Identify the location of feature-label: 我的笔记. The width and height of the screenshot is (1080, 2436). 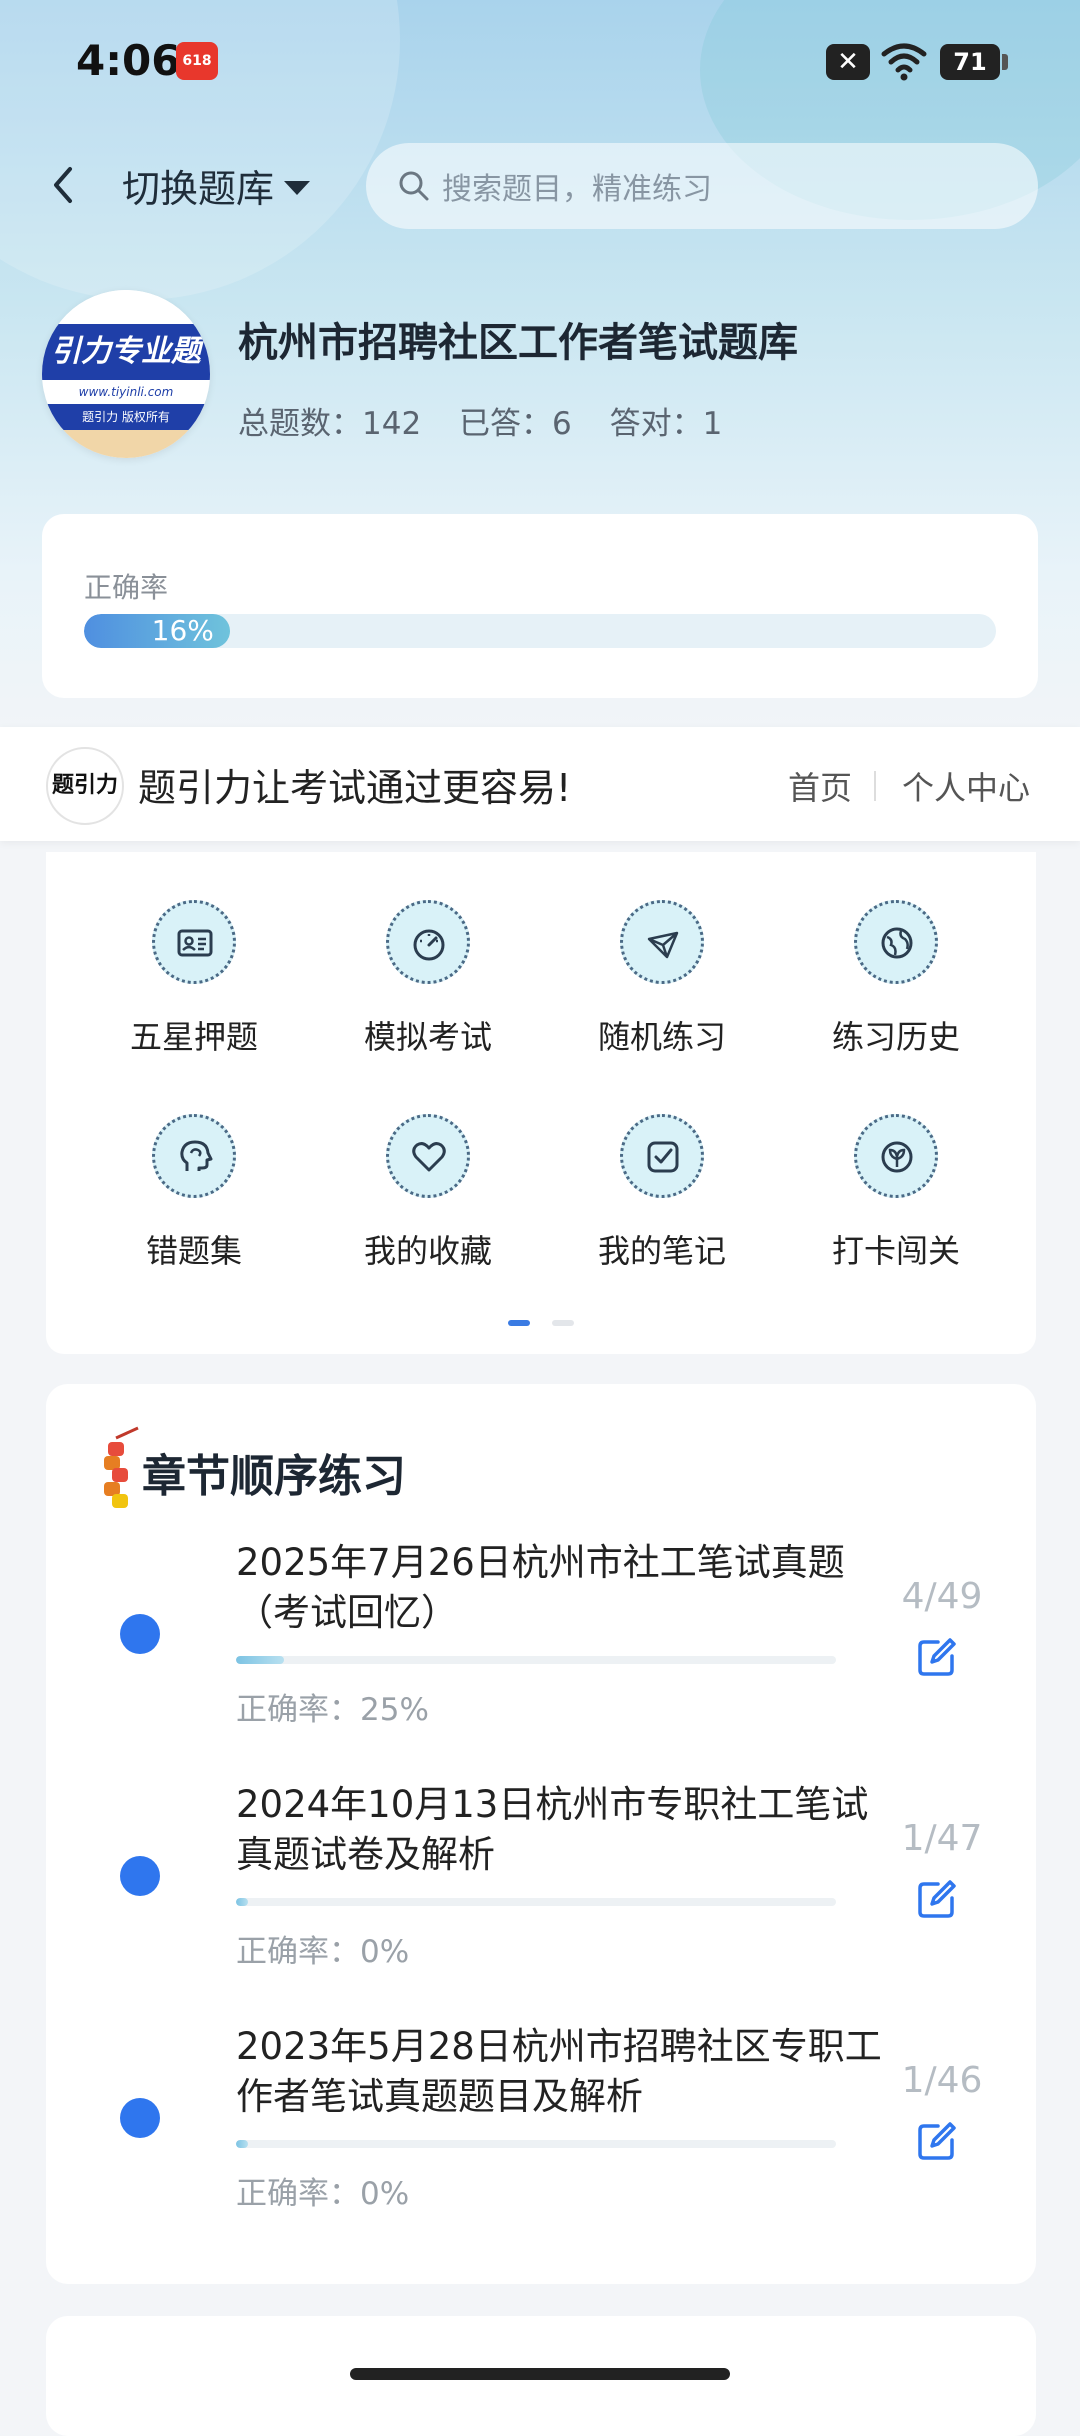
(661, 1251).